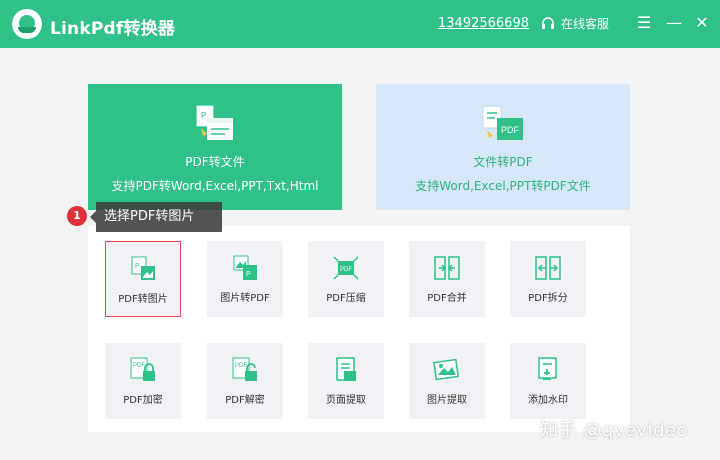 The width and height of the screenshot is (720, 460). I want to click on tool-label: PDF合并, so click(447, 298).